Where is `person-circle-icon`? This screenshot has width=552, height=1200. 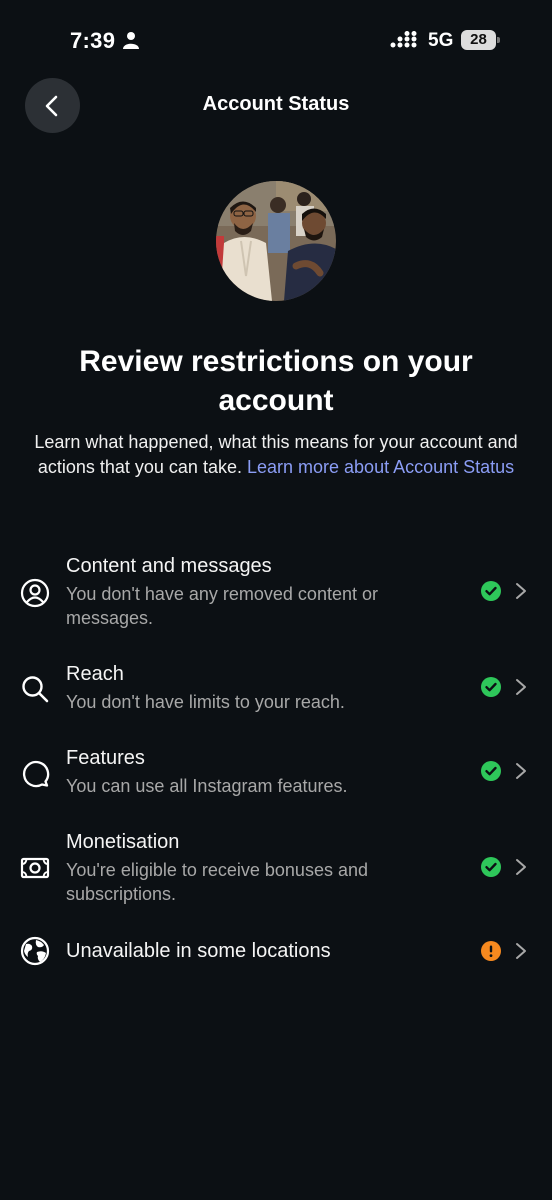 person-circle-icon is located at coordinates (35, 593).